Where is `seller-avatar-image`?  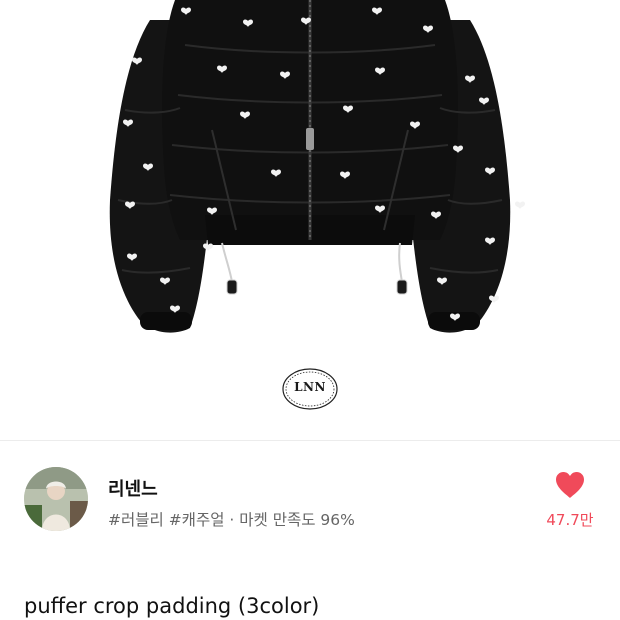
seller-avatar-image is located at coordinates (56, 499).